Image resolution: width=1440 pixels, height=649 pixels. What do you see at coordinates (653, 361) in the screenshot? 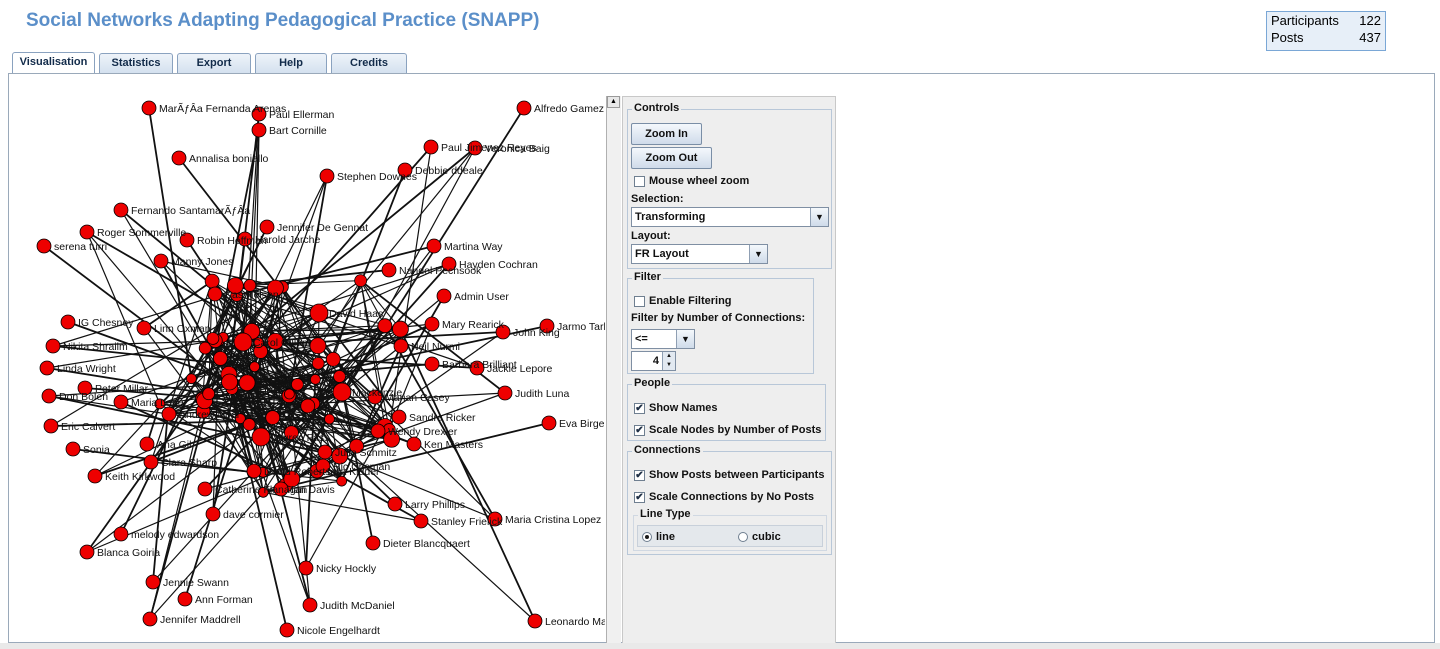
I see `connections-count-spinner: 4 ▲ ▼` at bounding box center [653, 361].